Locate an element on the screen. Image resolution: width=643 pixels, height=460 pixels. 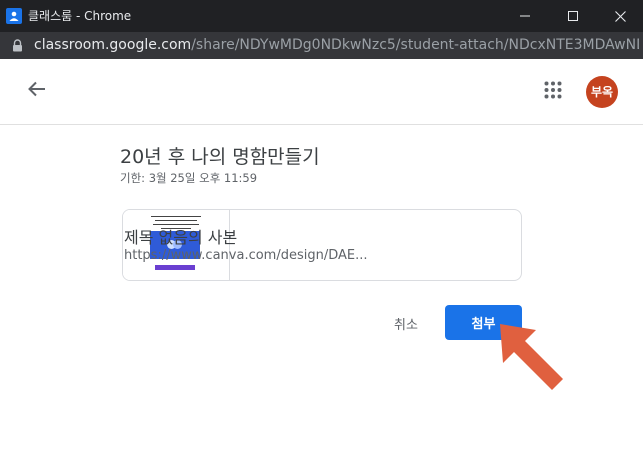
due-date: 기한: 3월 25일 오후 11:59 is located at coordinates (189, 178).